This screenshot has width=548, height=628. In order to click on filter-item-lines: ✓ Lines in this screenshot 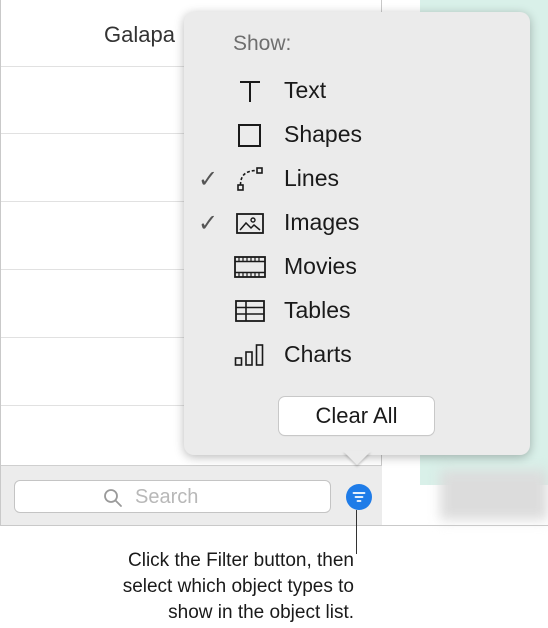, I will do `click(357, 179)`.